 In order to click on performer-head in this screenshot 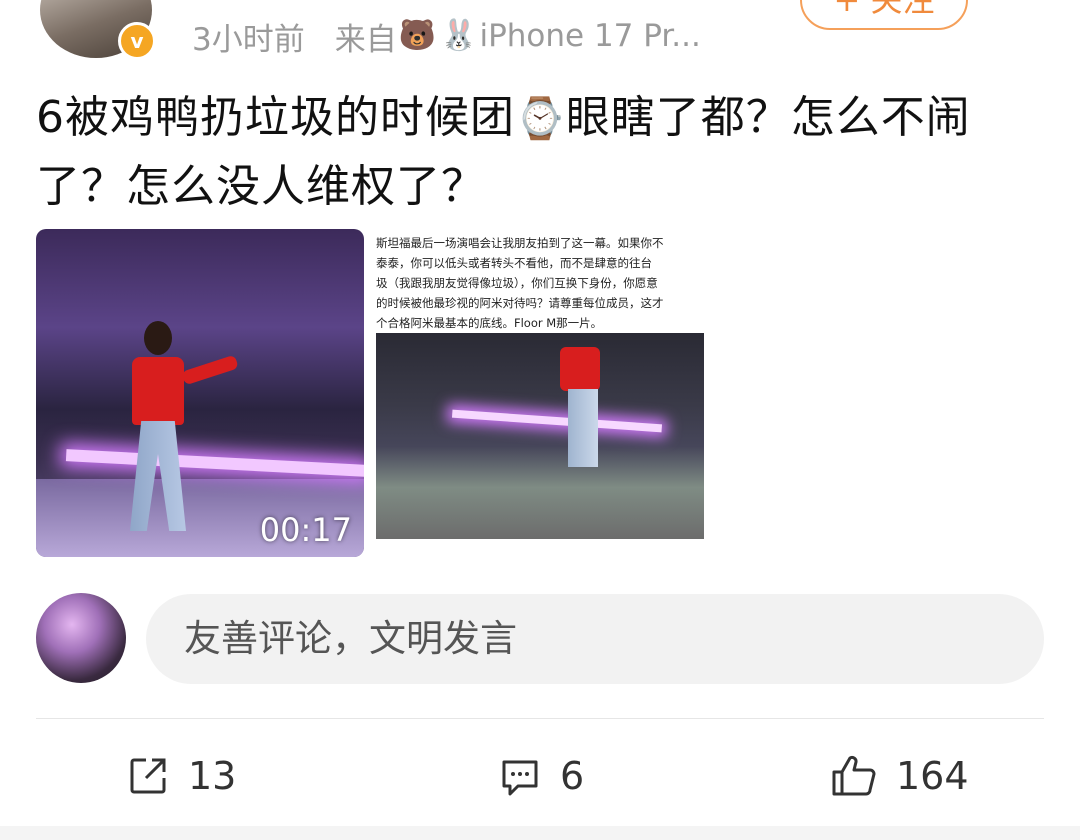, I will do `click(158, 338)`.